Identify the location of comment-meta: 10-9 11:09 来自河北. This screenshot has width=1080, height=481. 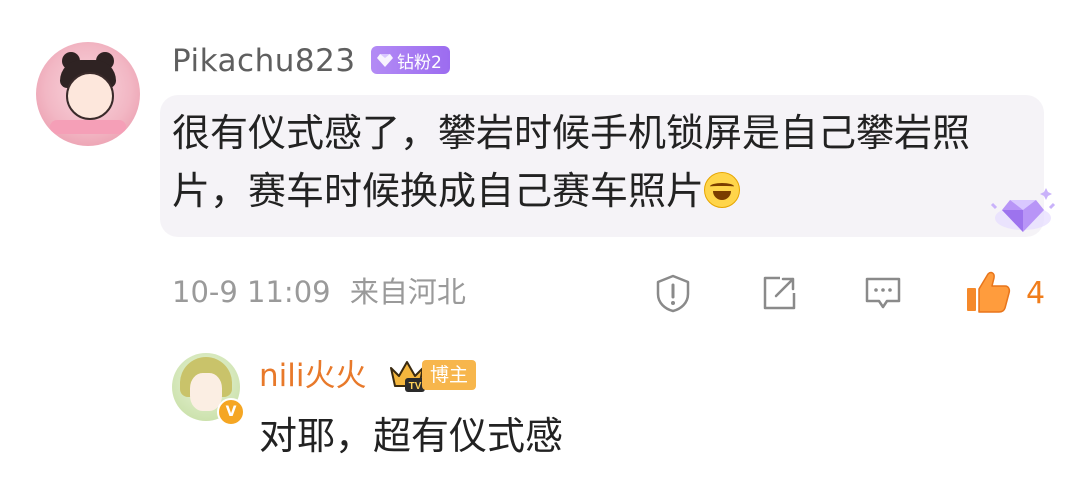
(319, 292).